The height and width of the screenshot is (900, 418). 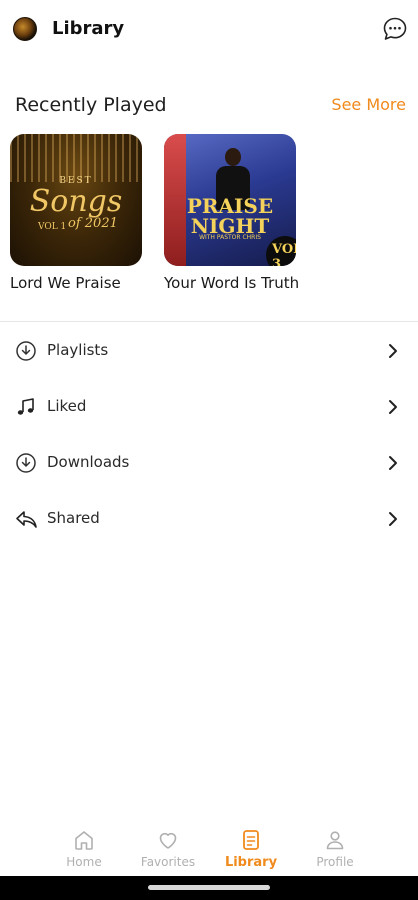 I want to click on heart-icon, so click(x=168, y=840).